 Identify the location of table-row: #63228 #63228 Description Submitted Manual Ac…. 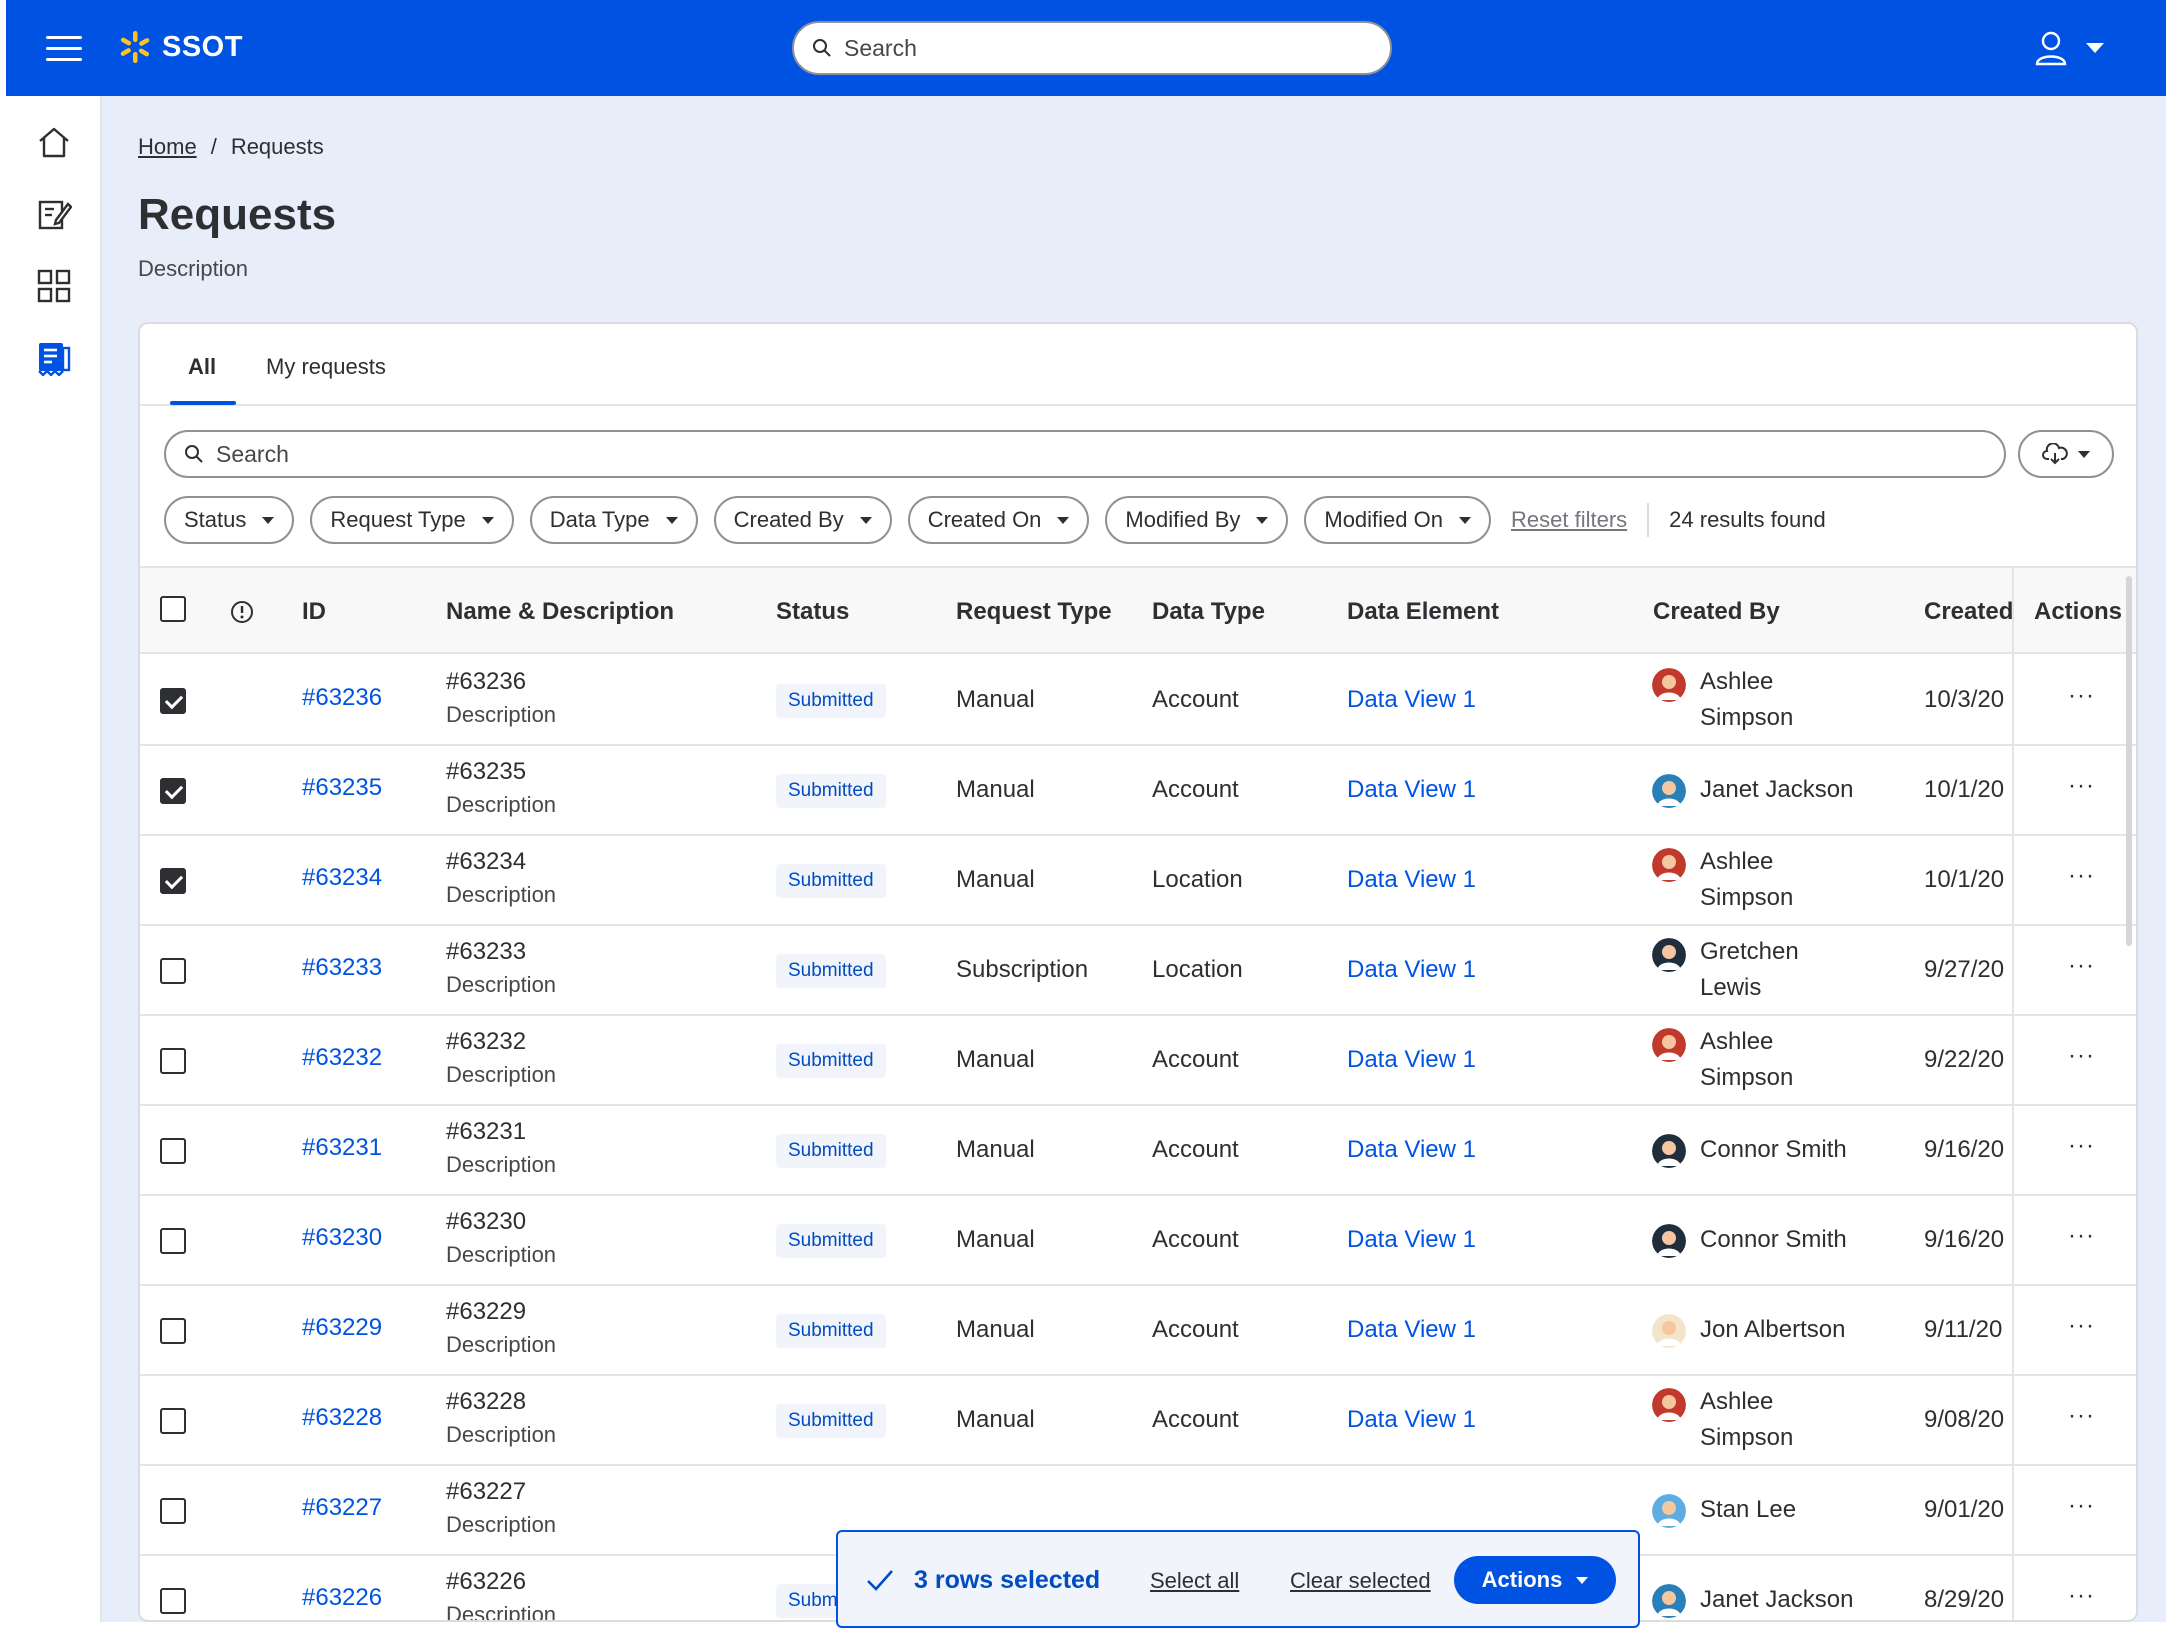
(1138, 1421).